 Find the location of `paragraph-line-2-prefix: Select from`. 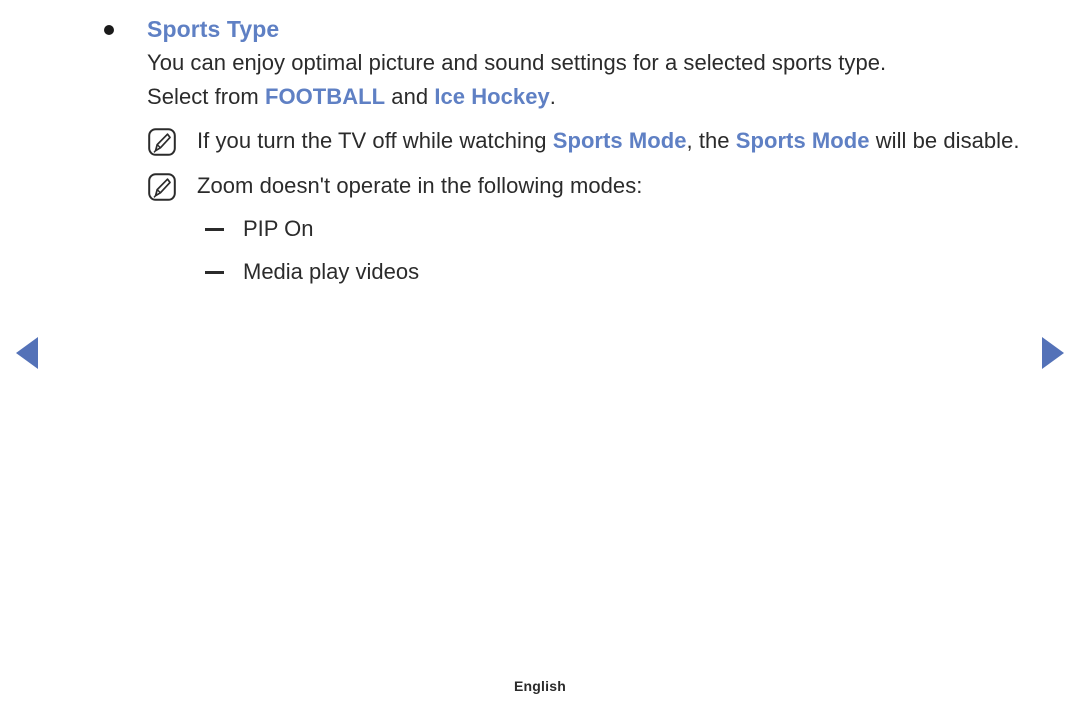

paragraph-line-2-prefix: Select from is located at coordinates (206, 96).